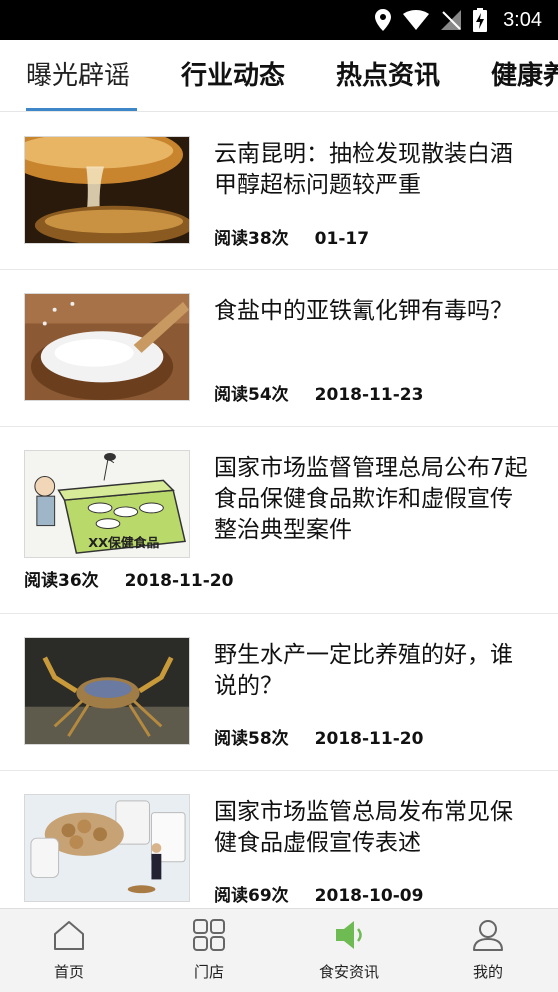  What do you see at coordinates (451, 20) in the screenshot?
I see `no-signal-icon` at bounding box center [451, 20].